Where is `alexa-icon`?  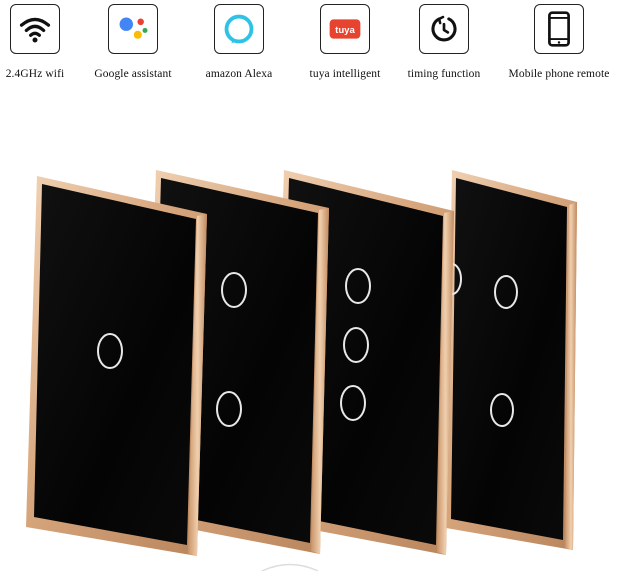 alexa-icon is located at coordinates (239, 29).